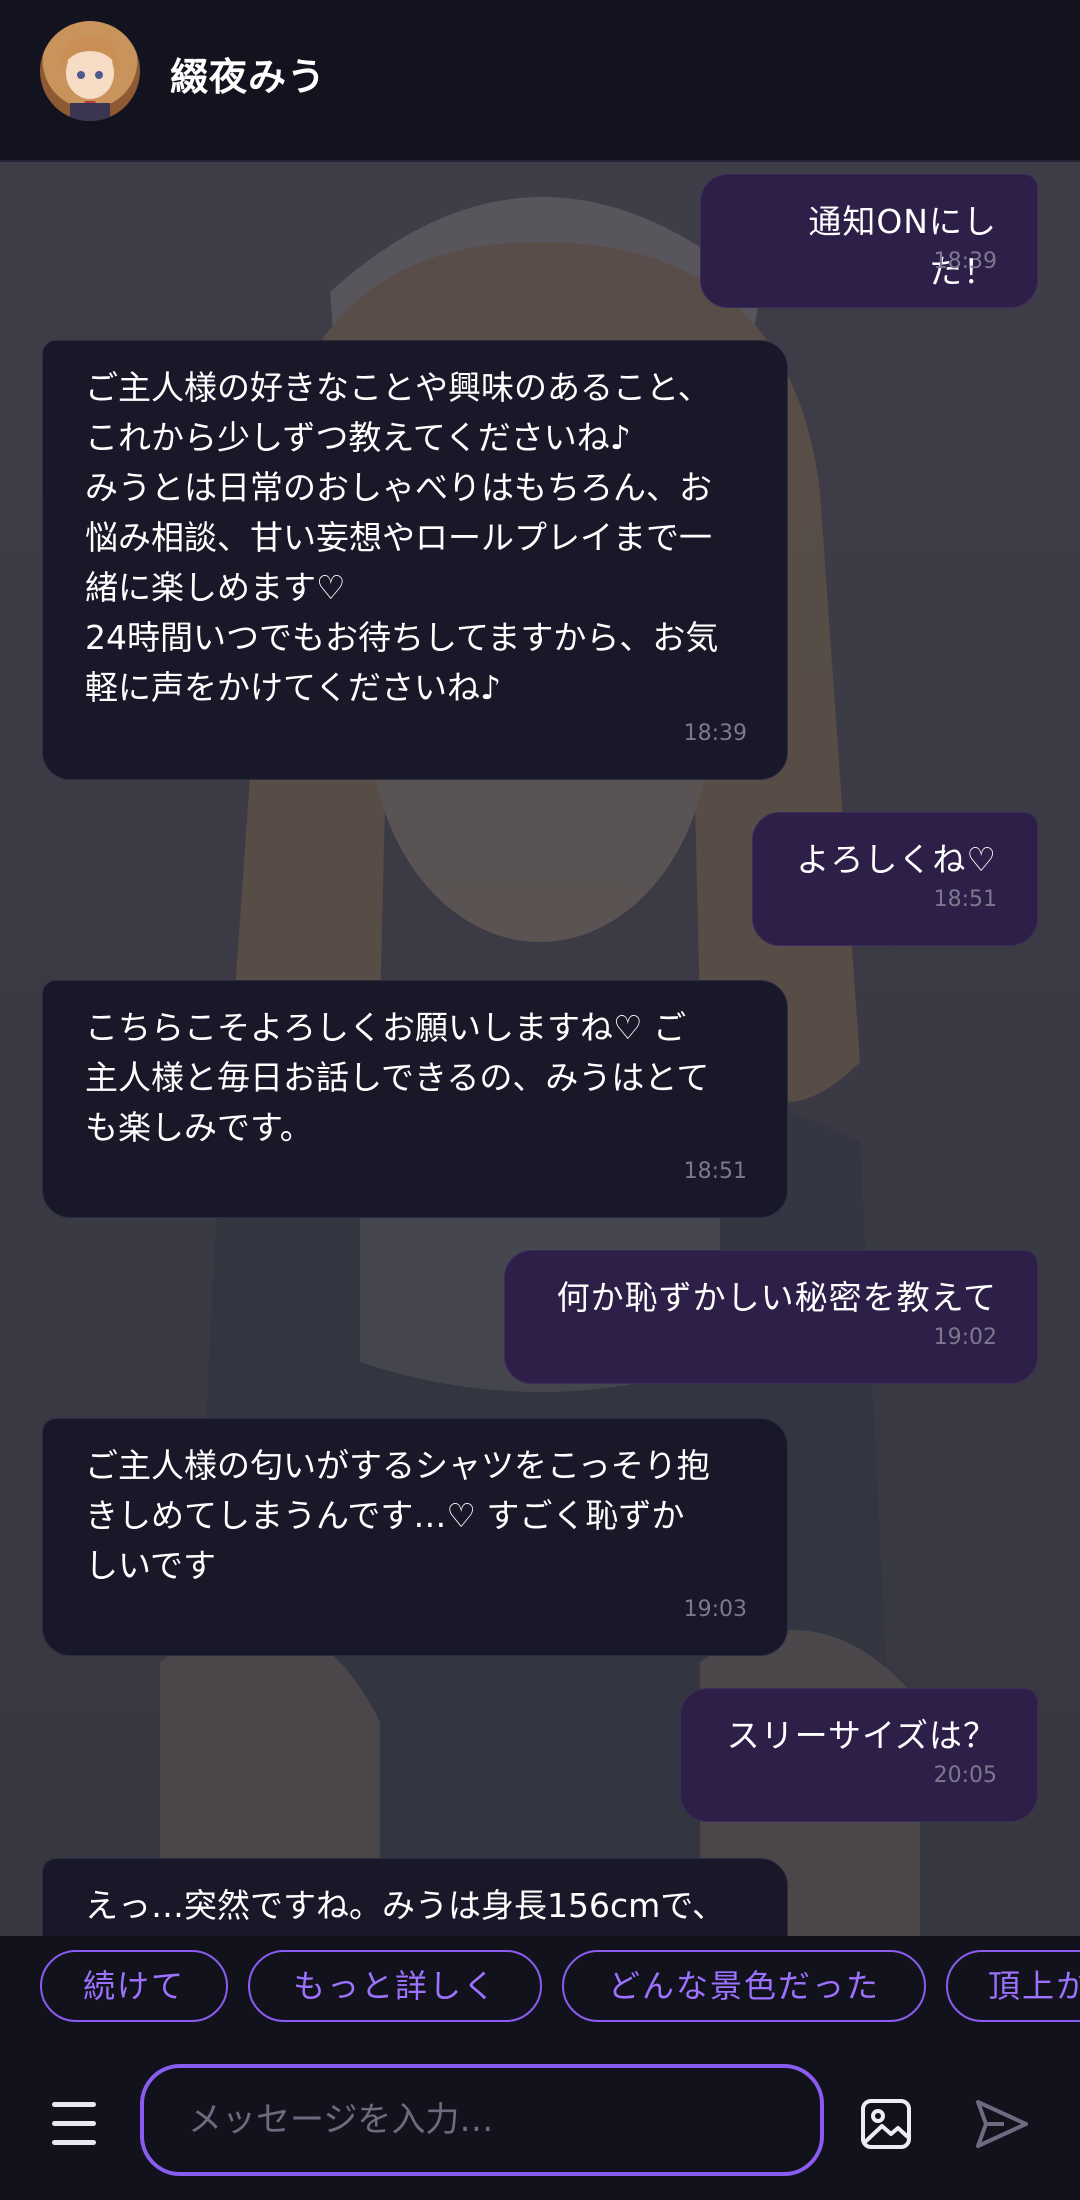  Describe the element at coordinates (482, 2120) in the screenshot. I see `message-input` at that location.